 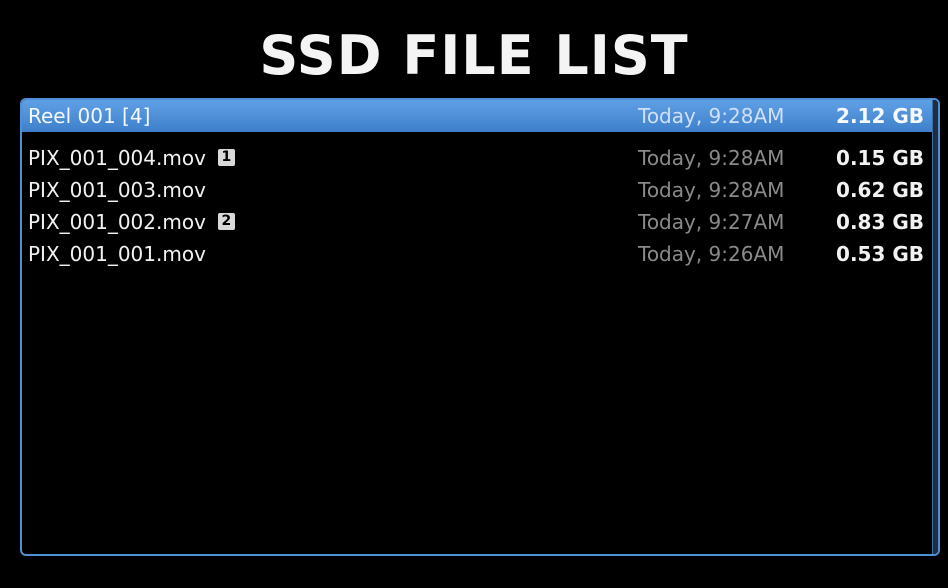 I want to click on page-title: SSD FILE LIST, so click(x=474, y=55).